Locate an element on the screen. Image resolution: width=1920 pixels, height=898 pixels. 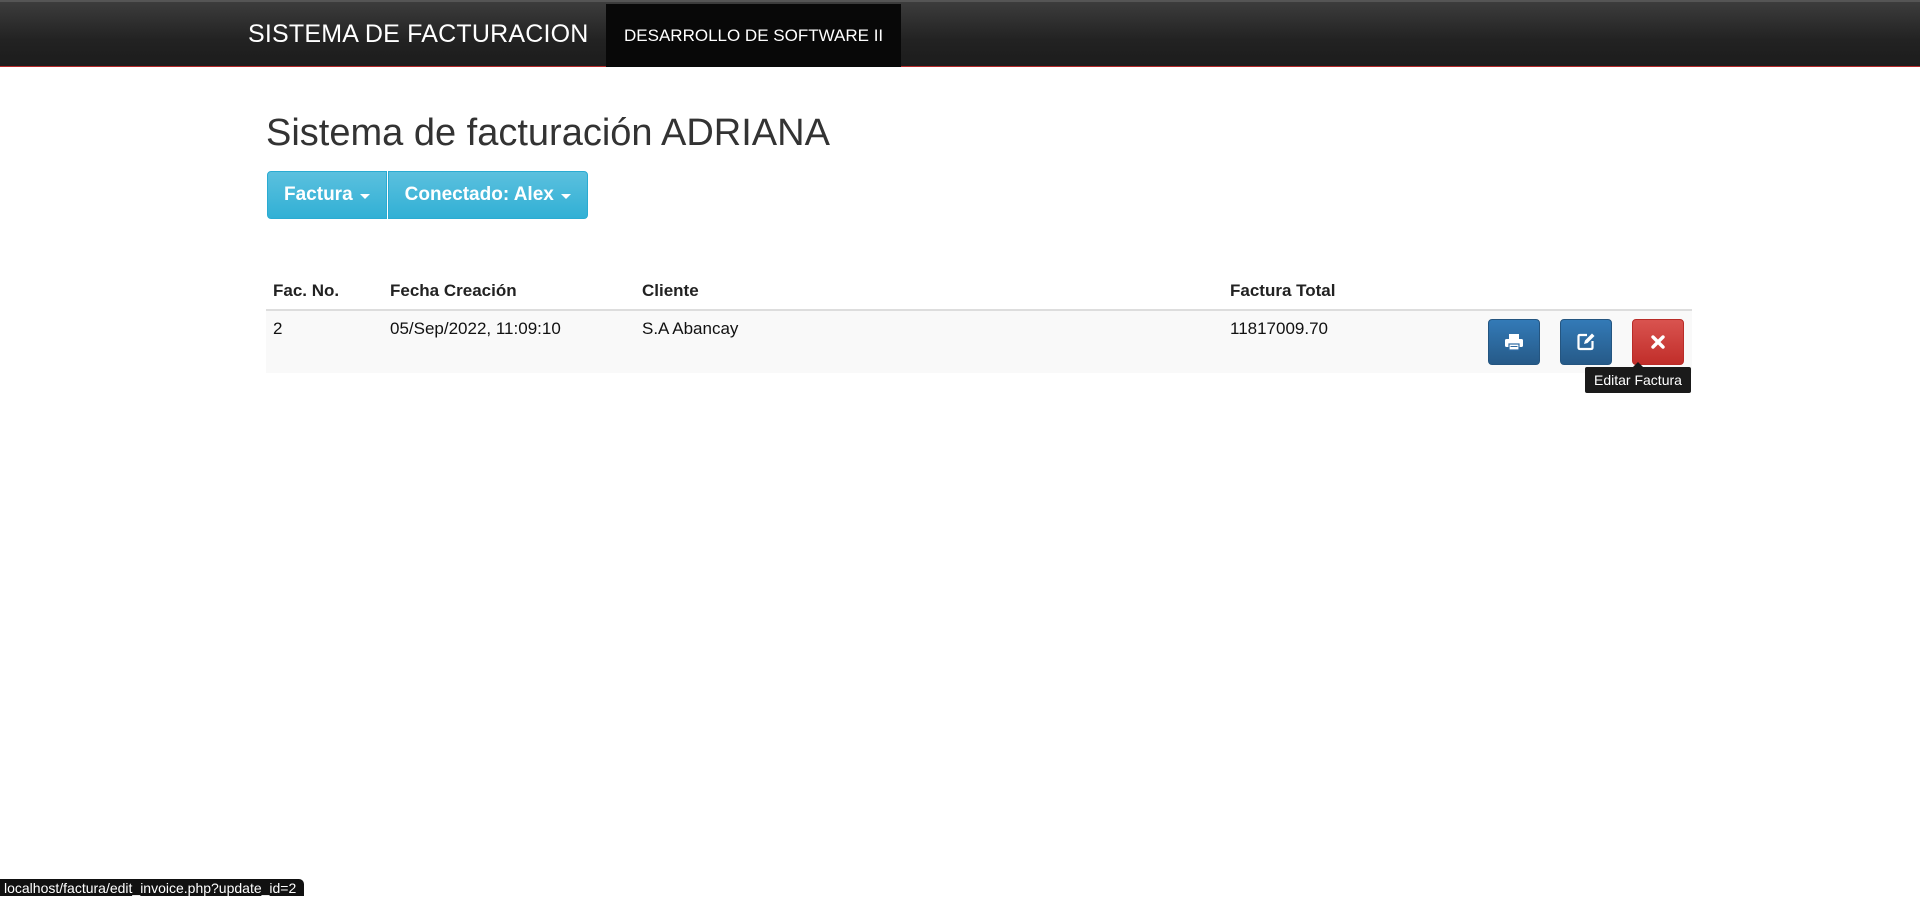
edit-icon is located at coordinates (1586, 342).